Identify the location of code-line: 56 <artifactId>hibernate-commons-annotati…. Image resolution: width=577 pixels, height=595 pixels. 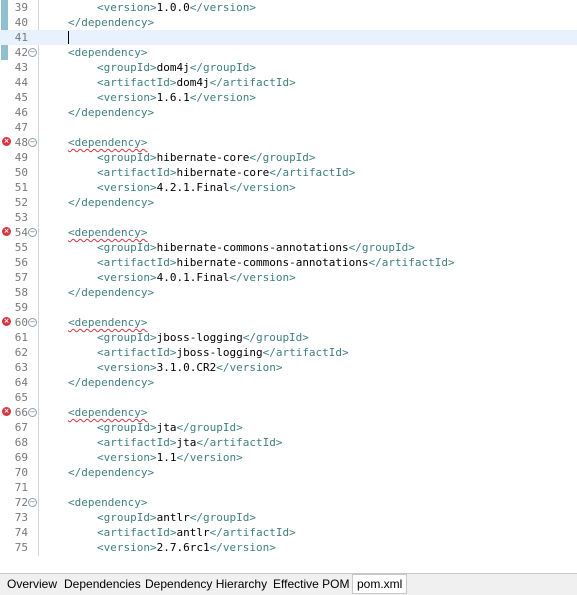
(288, 262).